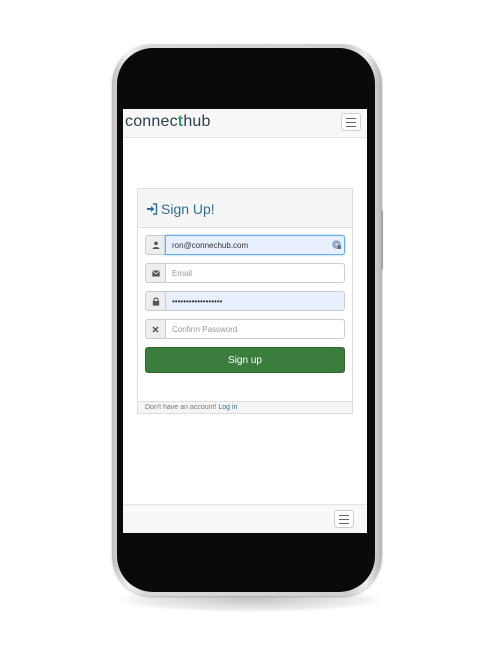 This screenshot has height=652, width=478. What do you see at coordinates (197, 121) in the screenshot?
I see `brand-text-part2: hub` at bounding box center [197, 121].